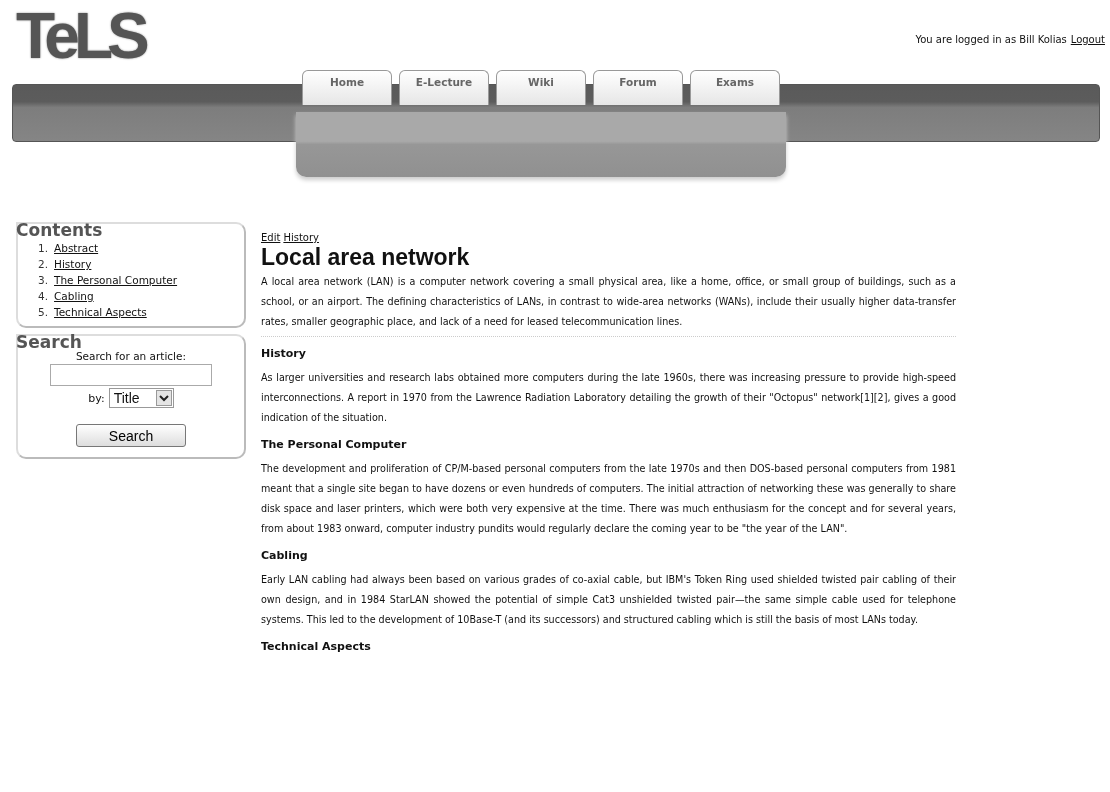  What do you see at coordinates (608, 600) in the screenshot?
I see `section-paragraph: Early LAN cabling had always been based on various grades of co-axial cable, but IBM's Token Ring used shielded twisted pair cabling of their own design, and in 1984 StarLAN showed the potential of simple Cat3 unshielded twisted pair—the same simple cable used for telephone systems. This led to the development of 10Base-T (and its successors) and structured cabling which is still the basis of most LANs today.` at bounding box center [608, 600].